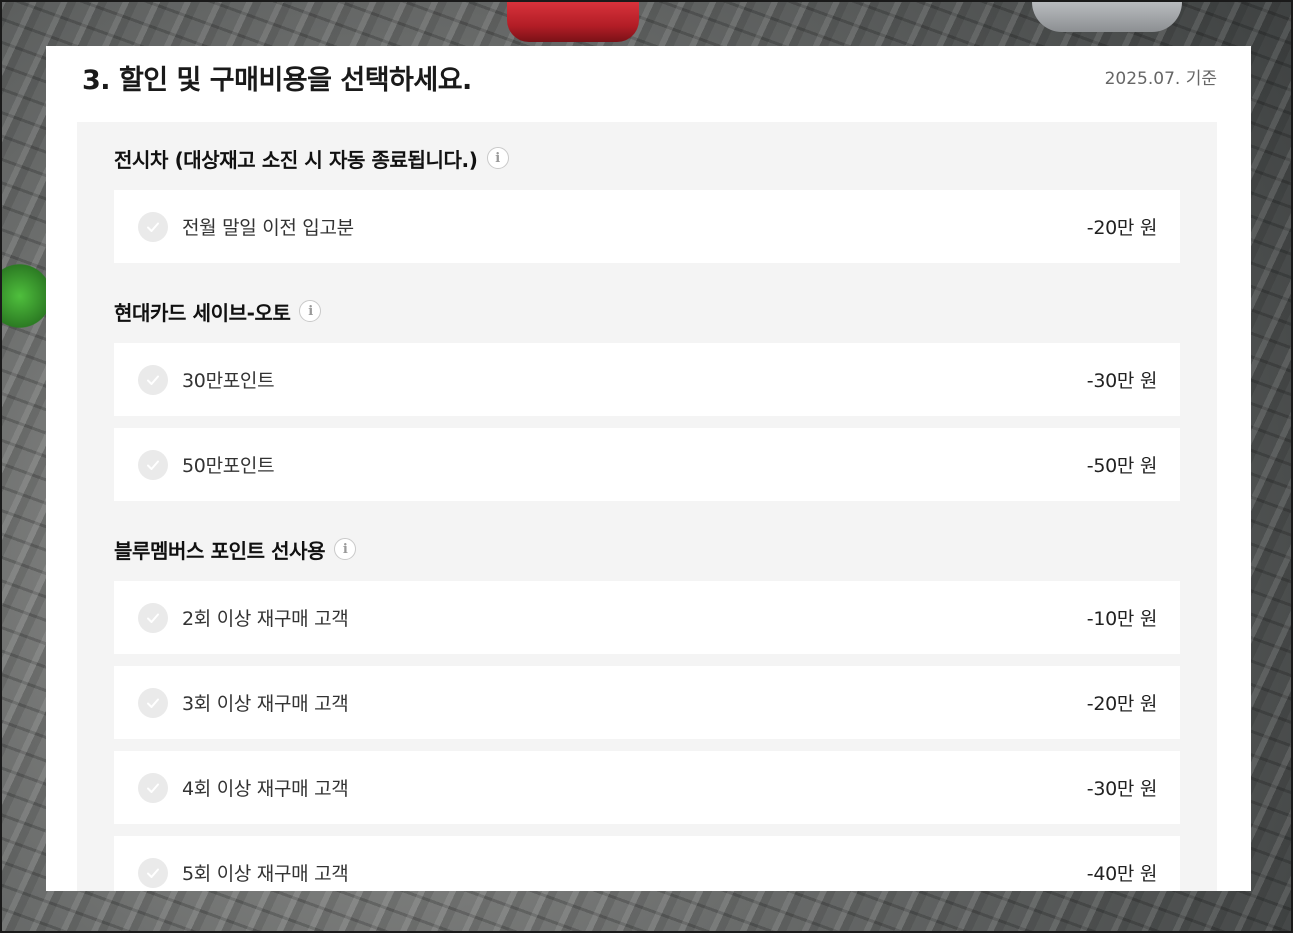  I want to click on background-green-object, so click(24, 296).